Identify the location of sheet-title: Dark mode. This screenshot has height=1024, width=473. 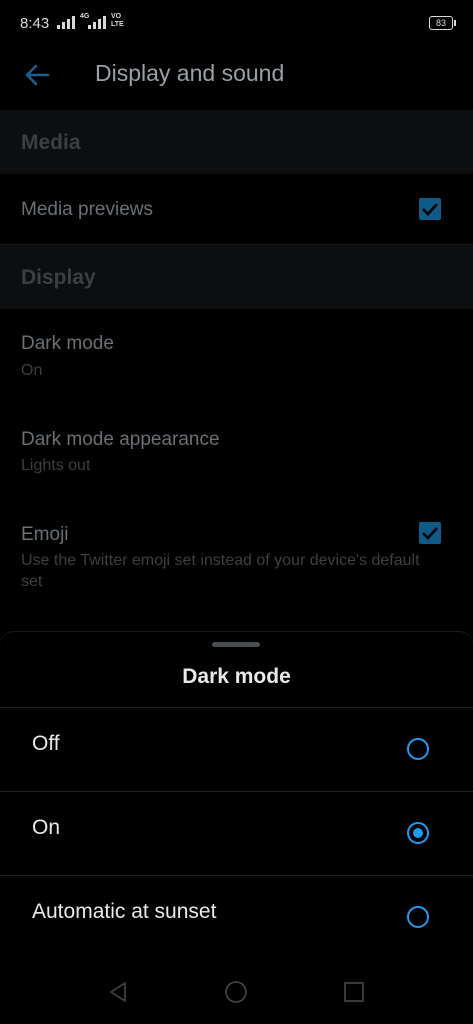
(236, 676).